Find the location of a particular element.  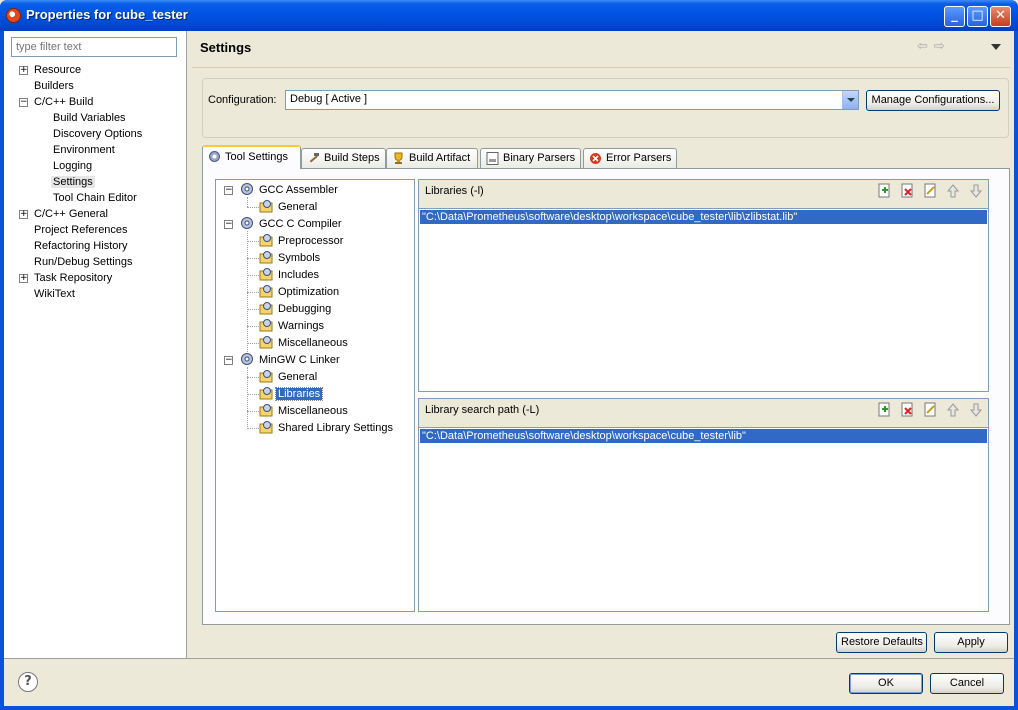

nav-item-run-debug-settings: Run/Debug Settings is located at coordinates (83, 262).